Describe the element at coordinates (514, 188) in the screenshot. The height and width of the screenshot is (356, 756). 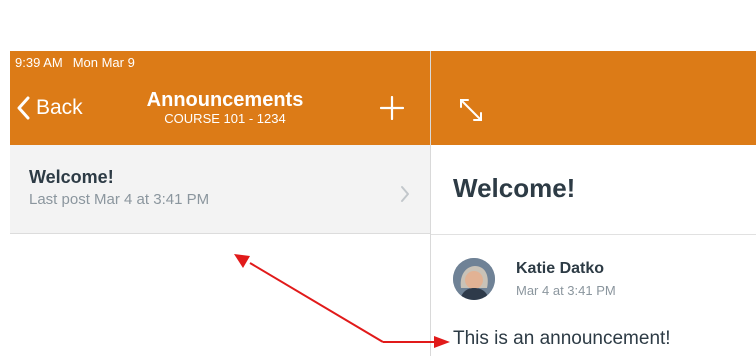
I see `detail-title: Welcome!` at that location.